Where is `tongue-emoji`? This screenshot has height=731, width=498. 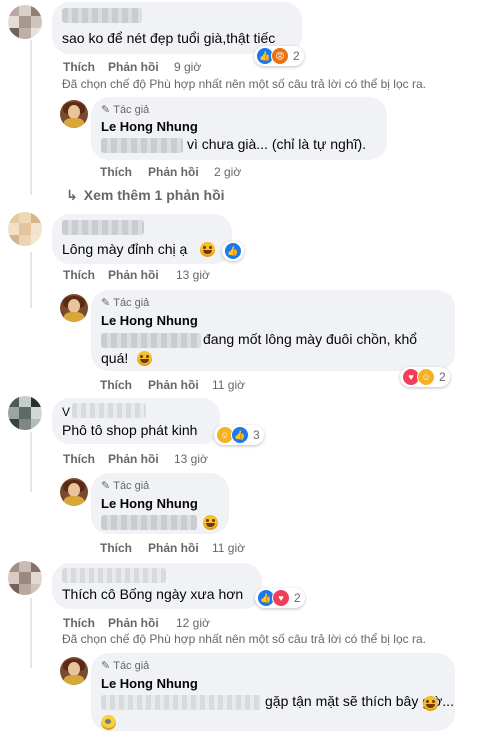 tongue-emoji is located at coordinates (430, 703).